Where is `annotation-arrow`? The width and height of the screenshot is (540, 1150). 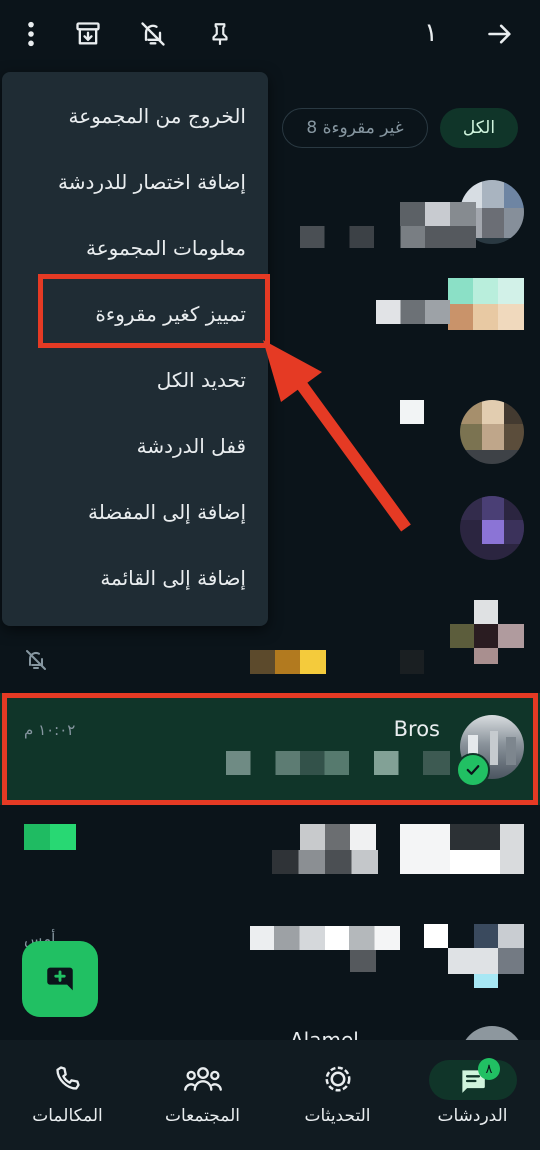
annotation-arrow is located at coordinates (337, 436).